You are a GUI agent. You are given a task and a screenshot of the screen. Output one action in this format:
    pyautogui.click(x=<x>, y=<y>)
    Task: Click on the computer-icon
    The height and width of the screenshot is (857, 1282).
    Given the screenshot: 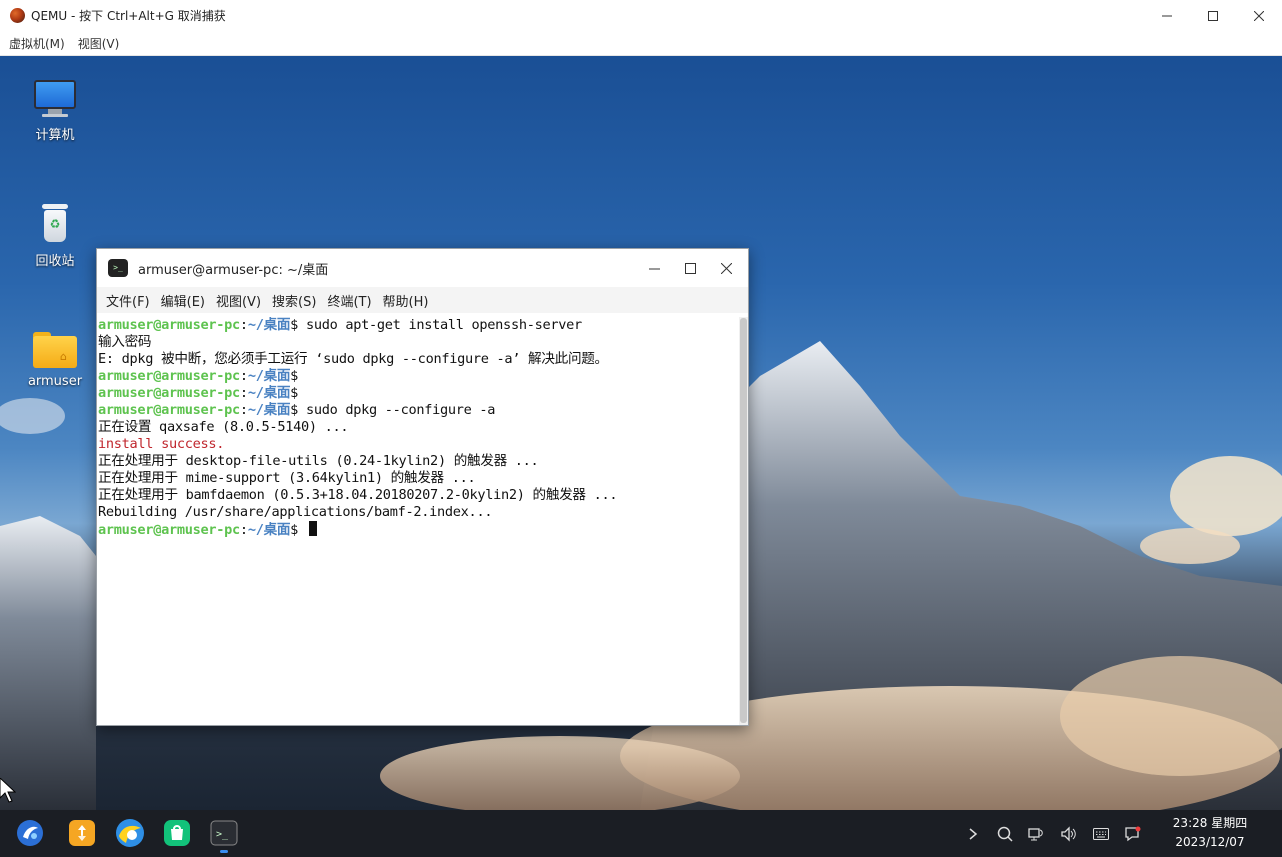 What is the action you would take?
    pyautogui.click(x=55, y=99)
    